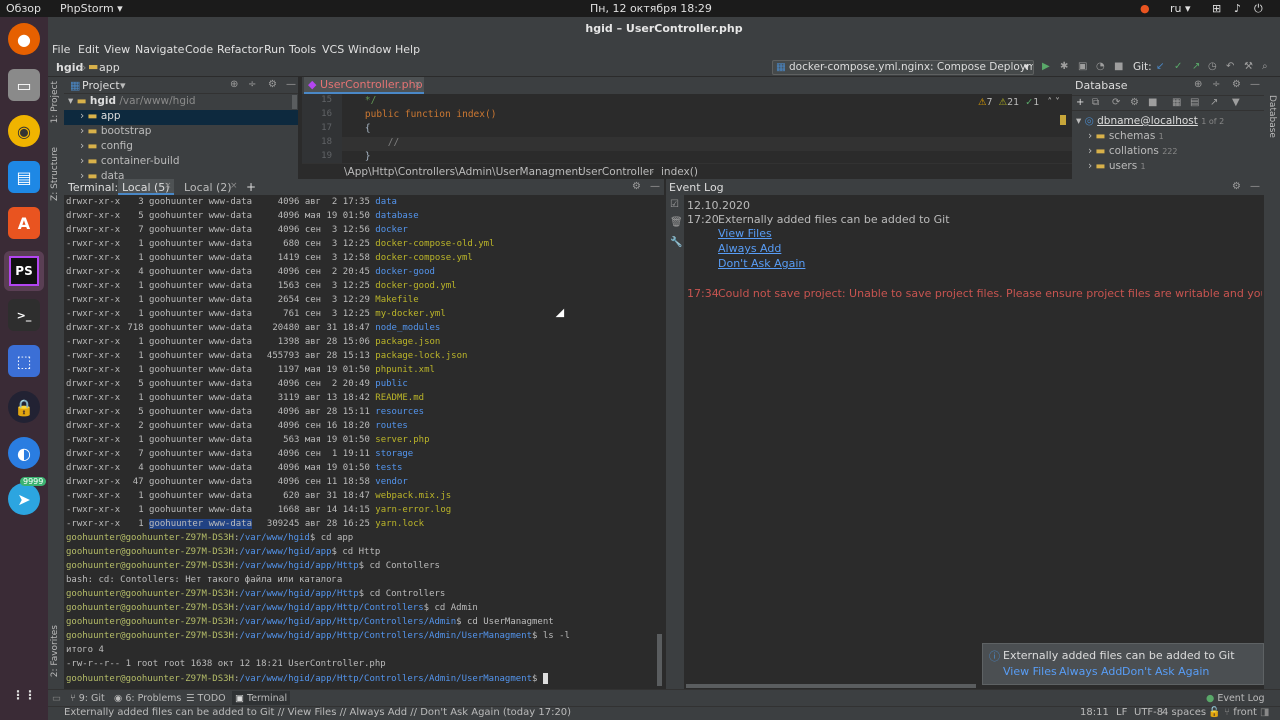 The width and height of the screenshot is (1280, 720). Describe the element at coordinates (1064, 66) in the screenshot. I see `debug-icon: ✱` at that location.